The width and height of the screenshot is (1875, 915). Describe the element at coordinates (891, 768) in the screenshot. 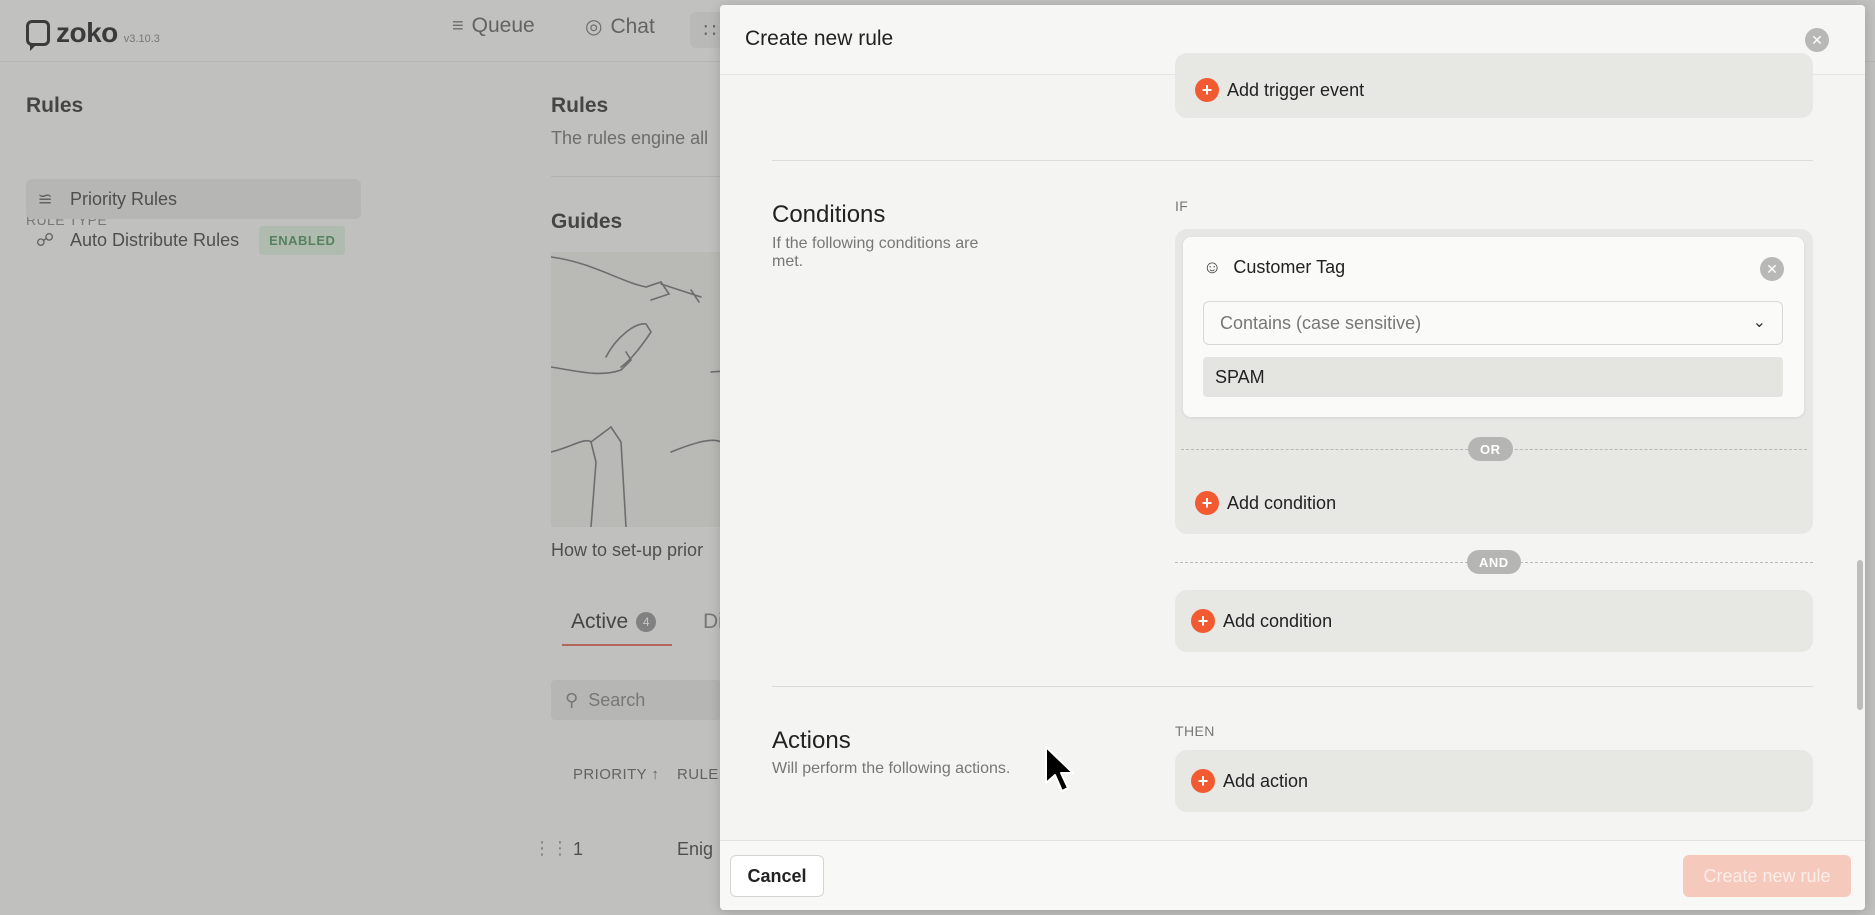

I see `actions-description: Will perform the following actions.` at that location.